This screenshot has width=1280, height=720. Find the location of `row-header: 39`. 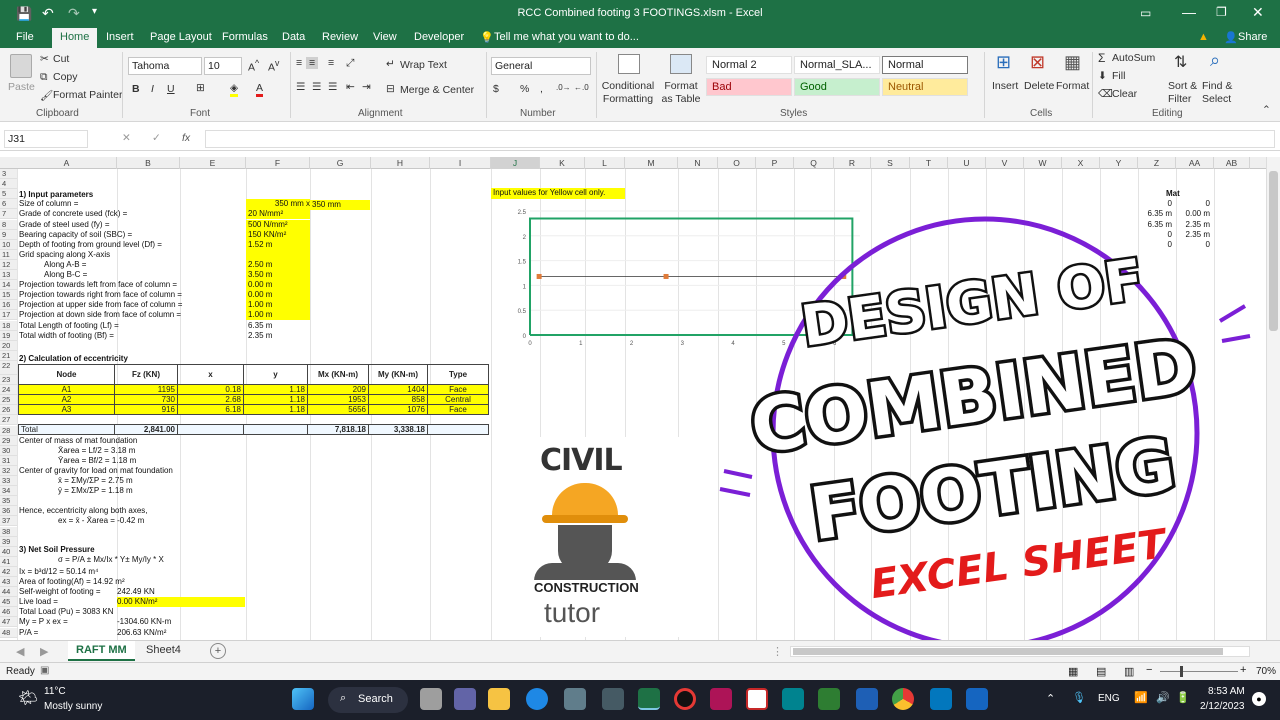

row-header: 39 is located at coordinates (8, 541).